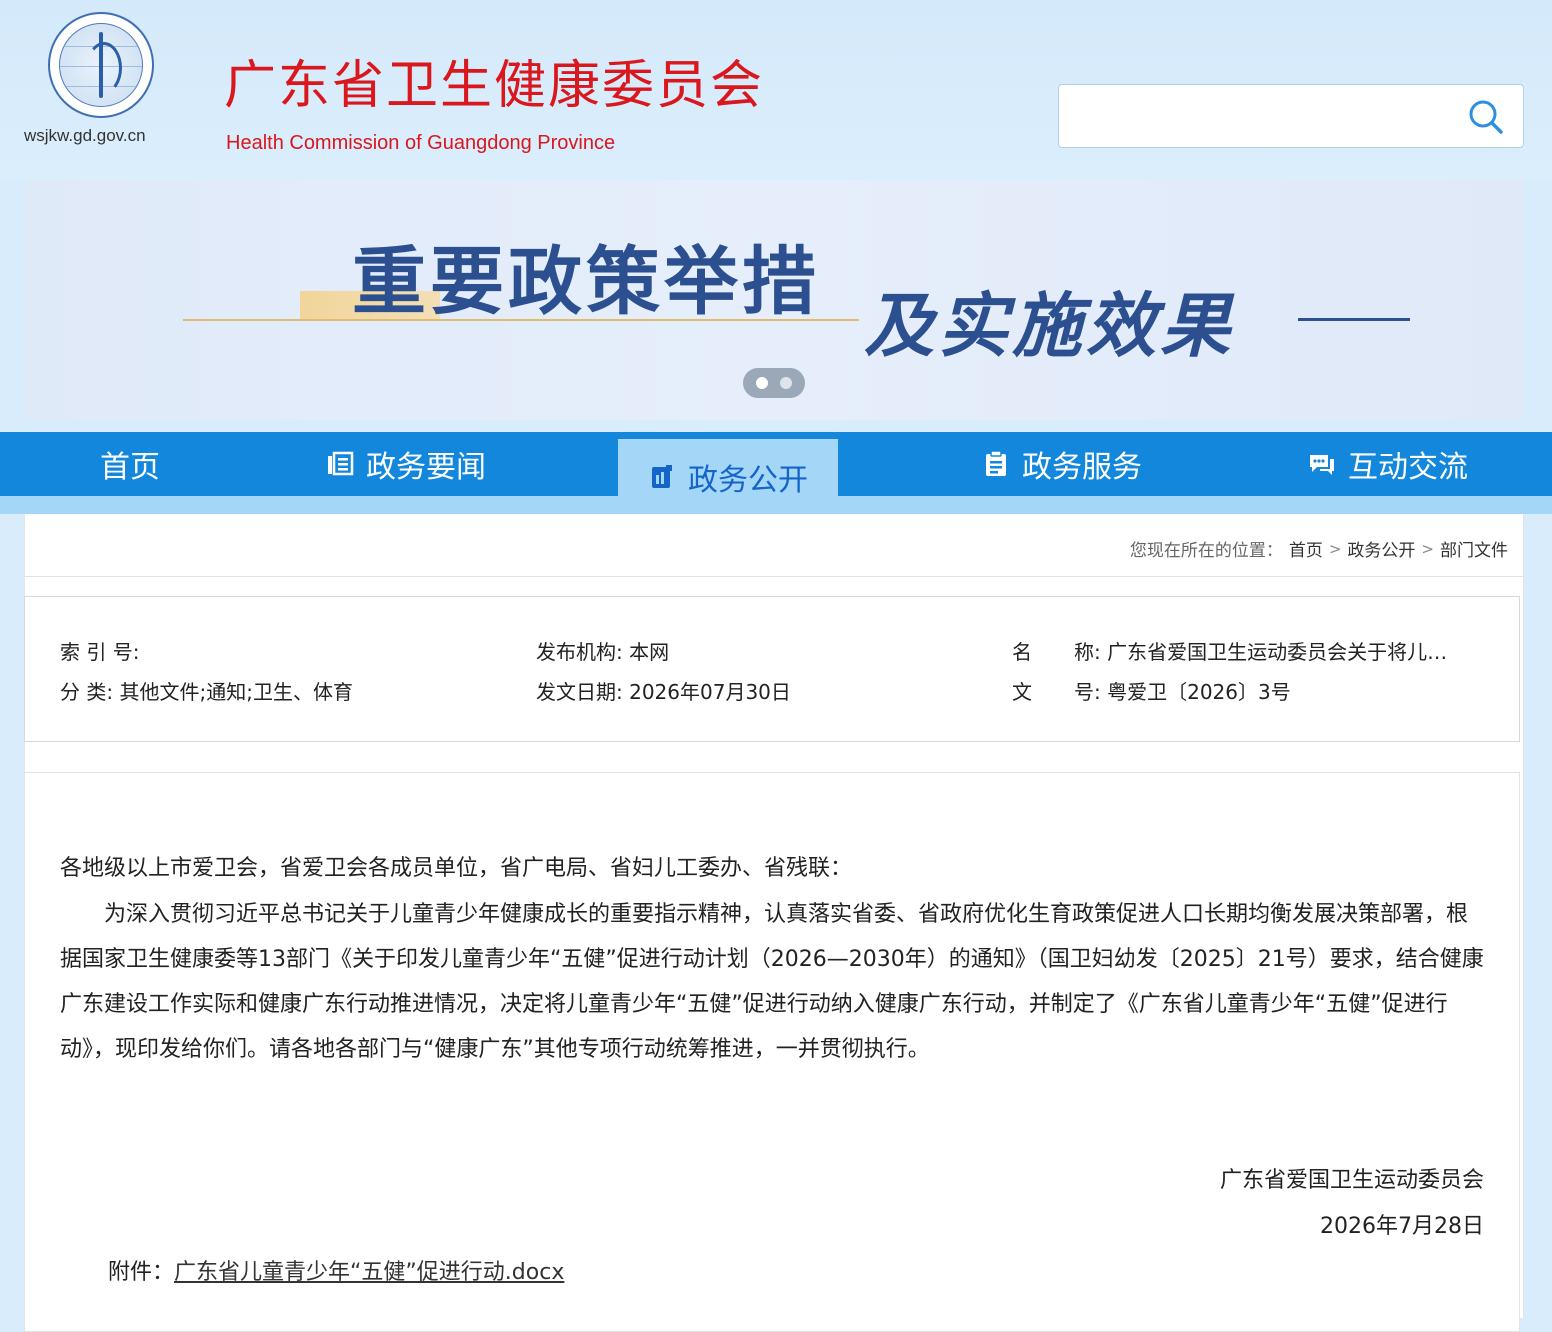  What do you see at coordinates (1022, 692) in the screenshot?
I see `meta-docno-label-a: 文` at bounding box center [1022, 692].